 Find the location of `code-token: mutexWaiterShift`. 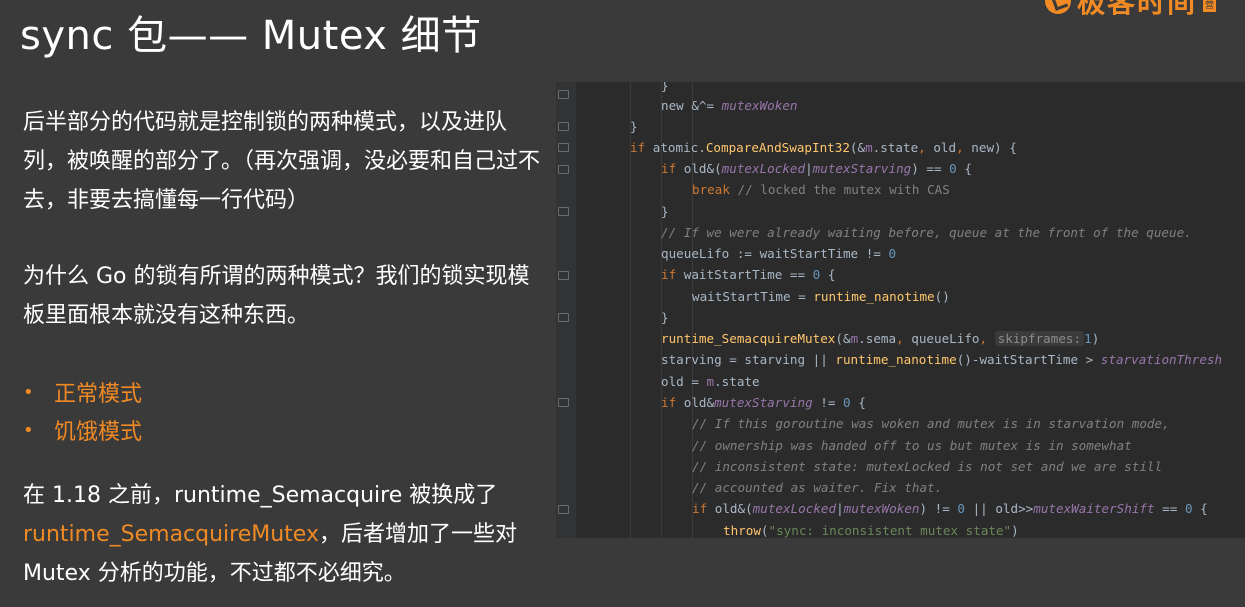

code-token: mutexWaiterShift is located at coordinates (1094, 508).